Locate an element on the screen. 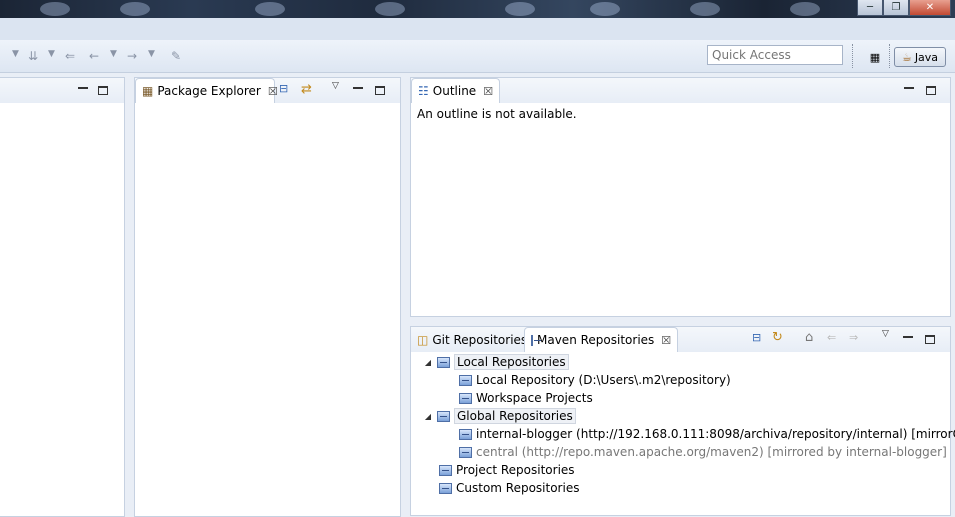 The height and width of the screenshot is (517, 955). window-titlebar: ─ ❐ ✕ is located at coordinates (477, 9).